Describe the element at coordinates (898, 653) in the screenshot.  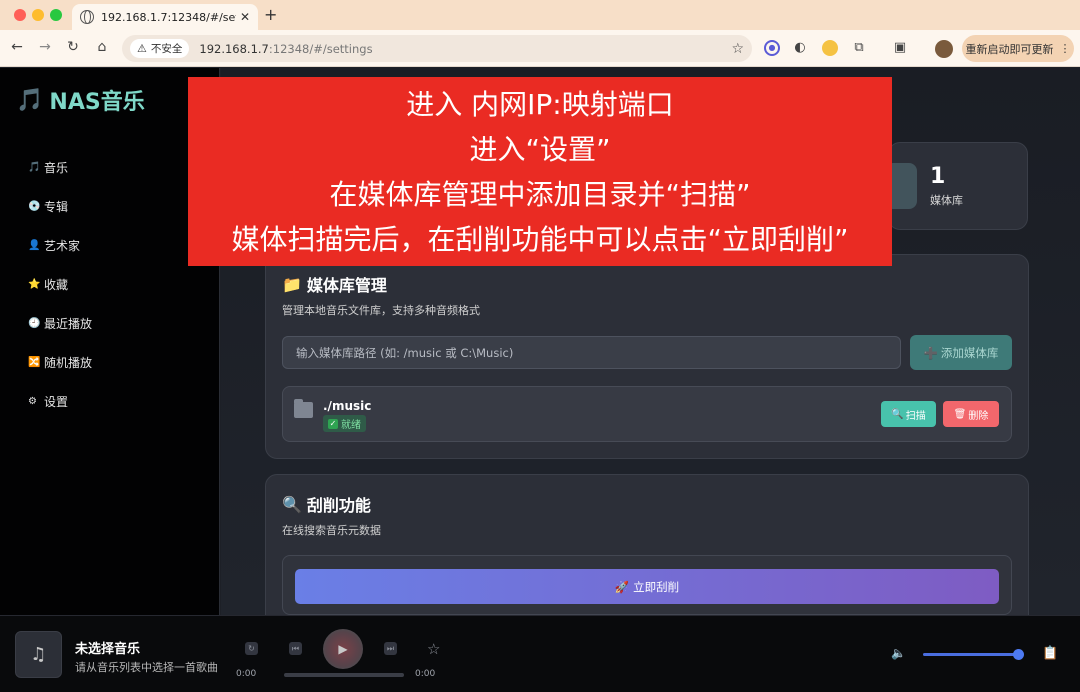
I see `volume-icon: 🔈` at that location.